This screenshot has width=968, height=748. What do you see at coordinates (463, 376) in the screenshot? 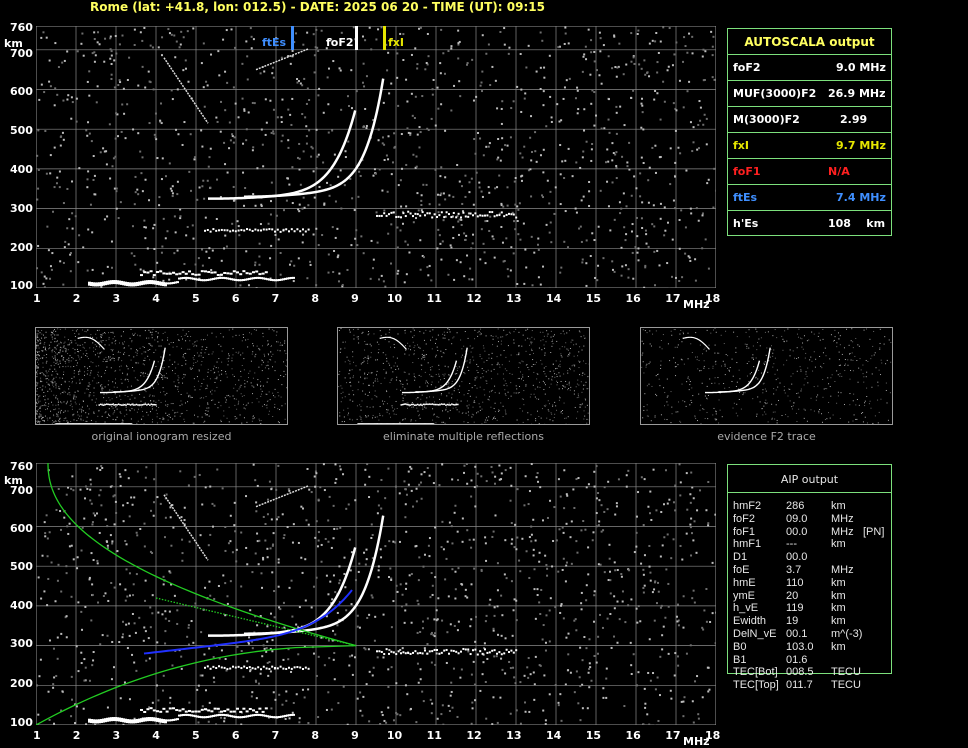
I see `thumb-noise` at bounding box center [463, 376].